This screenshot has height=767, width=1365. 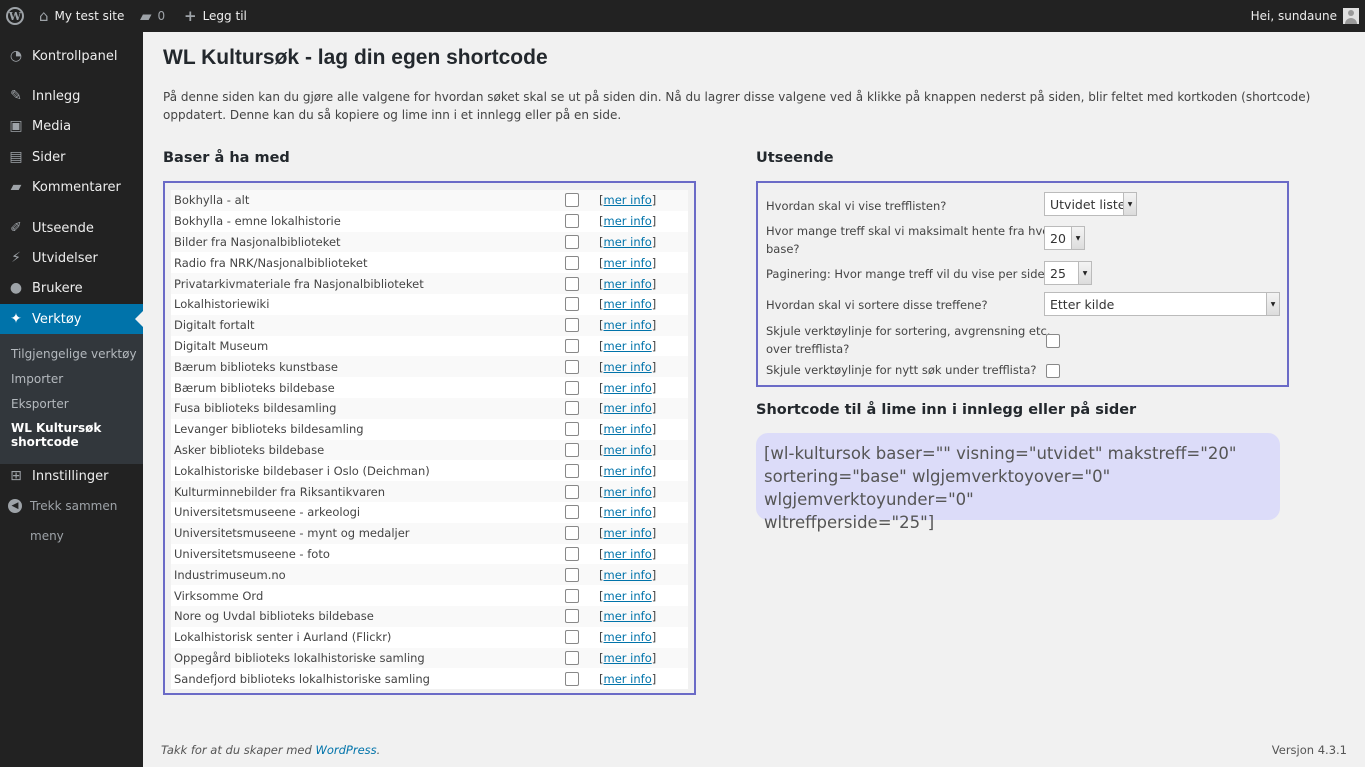 I want to click on comments-link: ▰ 0, so click(x=152, y=16).